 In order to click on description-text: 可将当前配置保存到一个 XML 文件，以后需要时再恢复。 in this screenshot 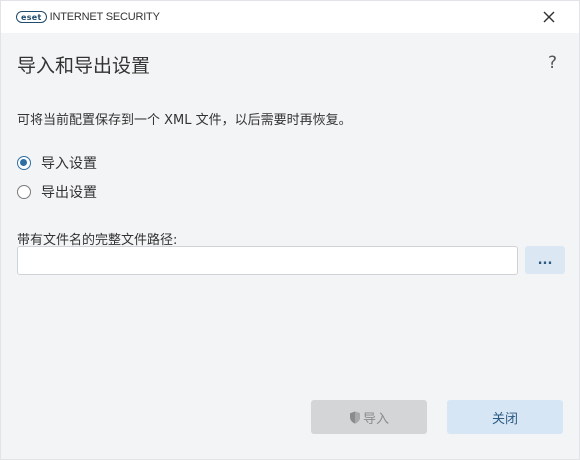, I will do `click(184, 120)`.